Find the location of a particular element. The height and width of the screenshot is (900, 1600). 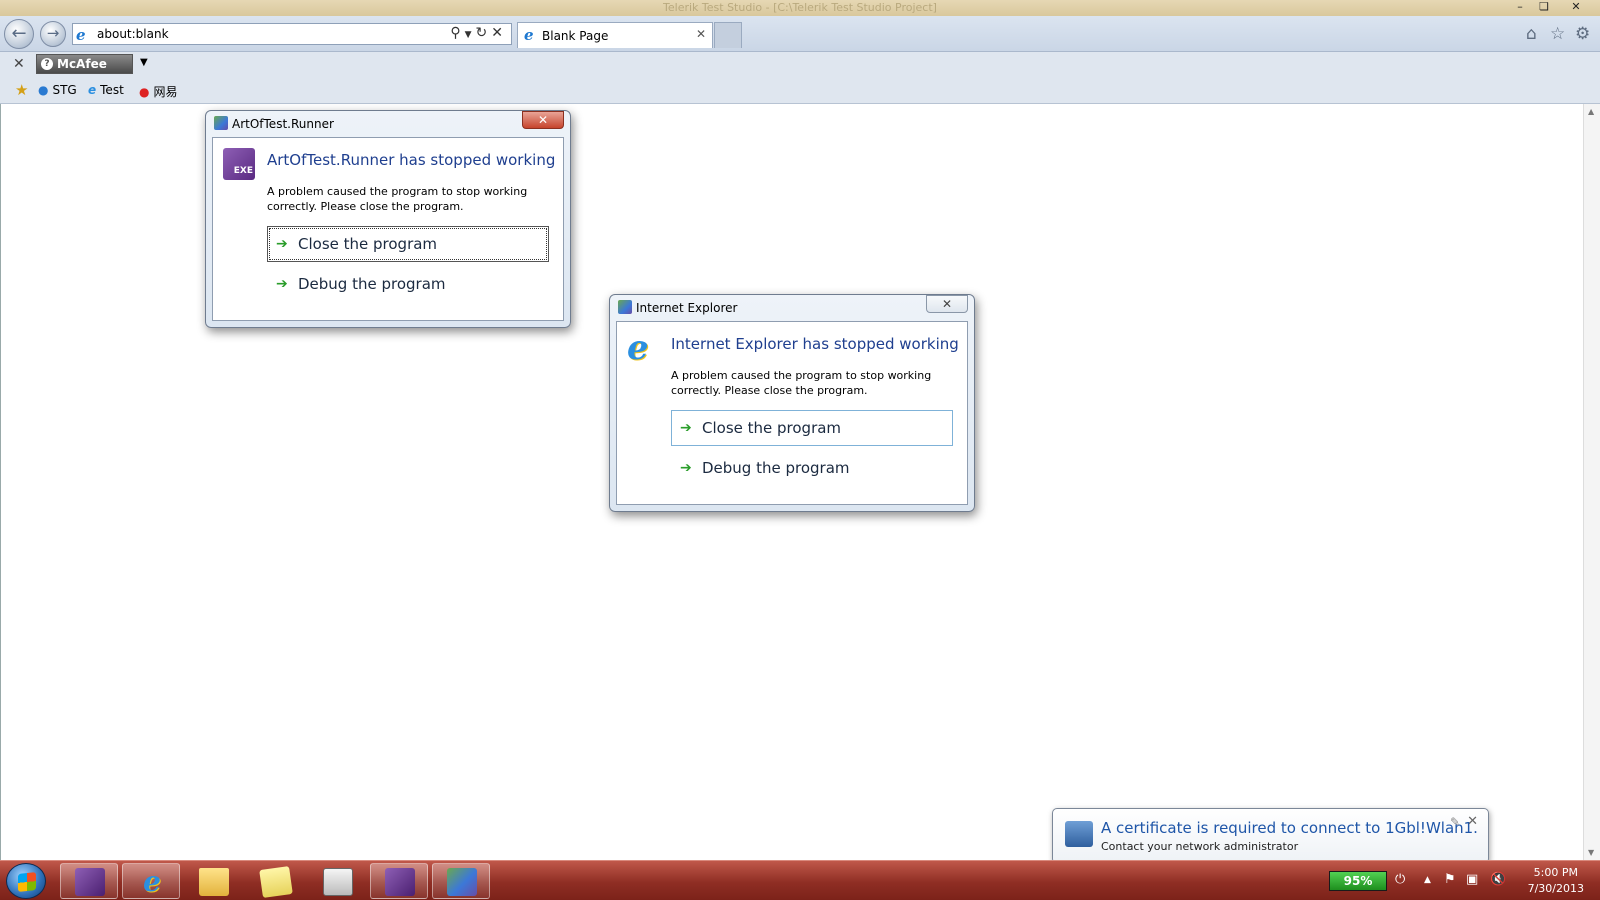

taskbar-item-app is located at coordinates (337, 881).